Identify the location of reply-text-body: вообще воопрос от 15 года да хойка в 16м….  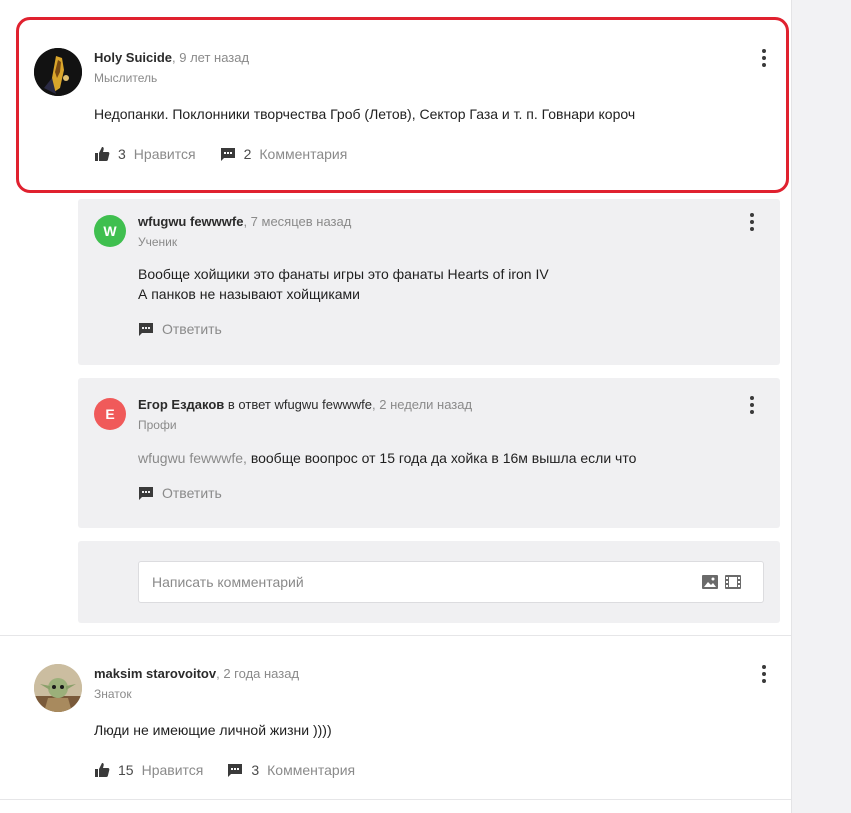
(441, 458).